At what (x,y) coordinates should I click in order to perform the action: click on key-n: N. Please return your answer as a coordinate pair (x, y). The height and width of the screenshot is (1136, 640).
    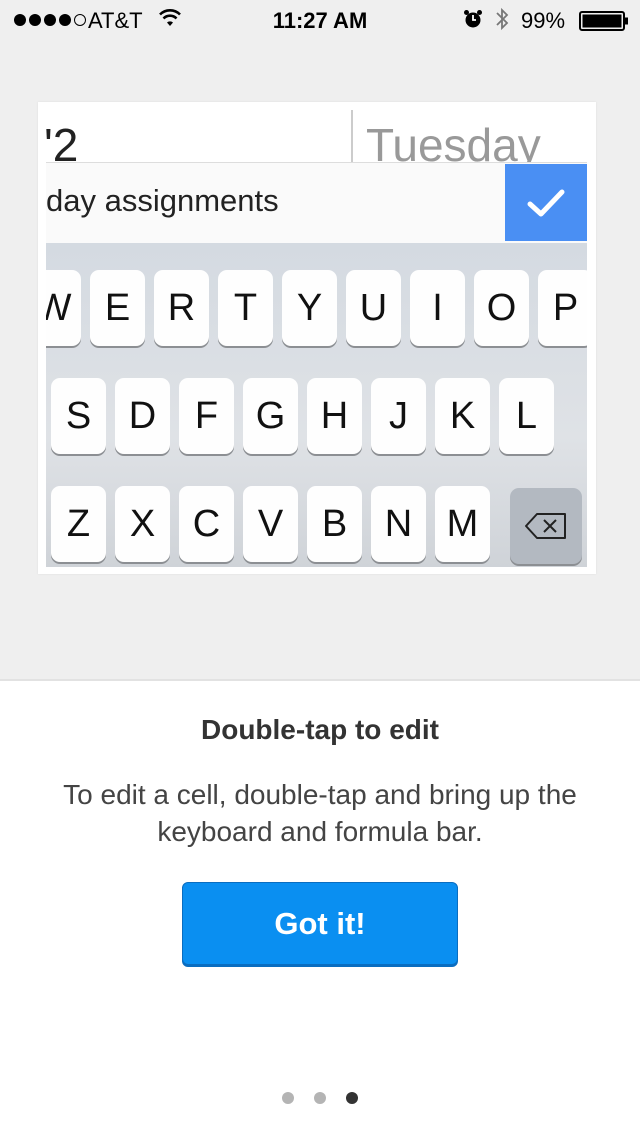
    Looking at the image, I should click on (398, 524).